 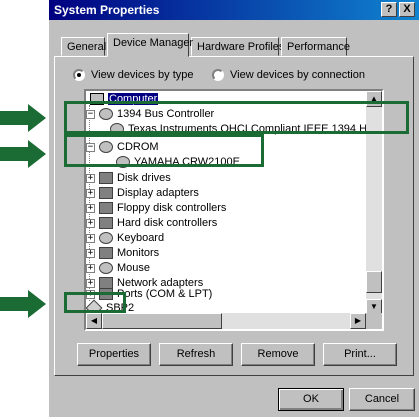 I want to click on tree-item-cdrom: − CDROM, so click(x=122, y=147).